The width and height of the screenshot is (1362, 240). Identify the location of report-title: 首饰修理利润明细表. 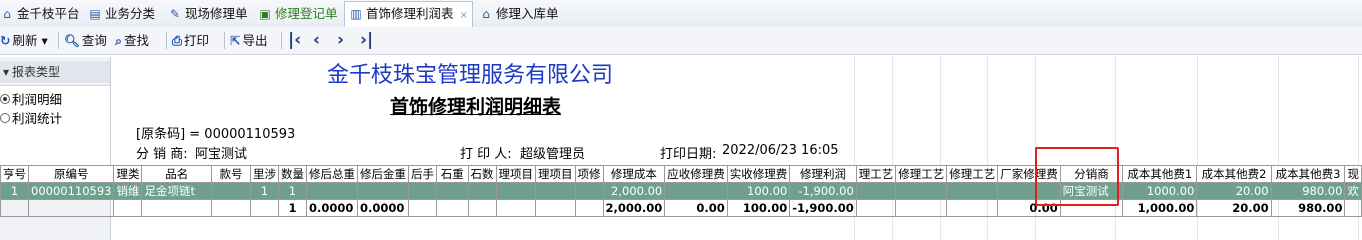
(476, 107).